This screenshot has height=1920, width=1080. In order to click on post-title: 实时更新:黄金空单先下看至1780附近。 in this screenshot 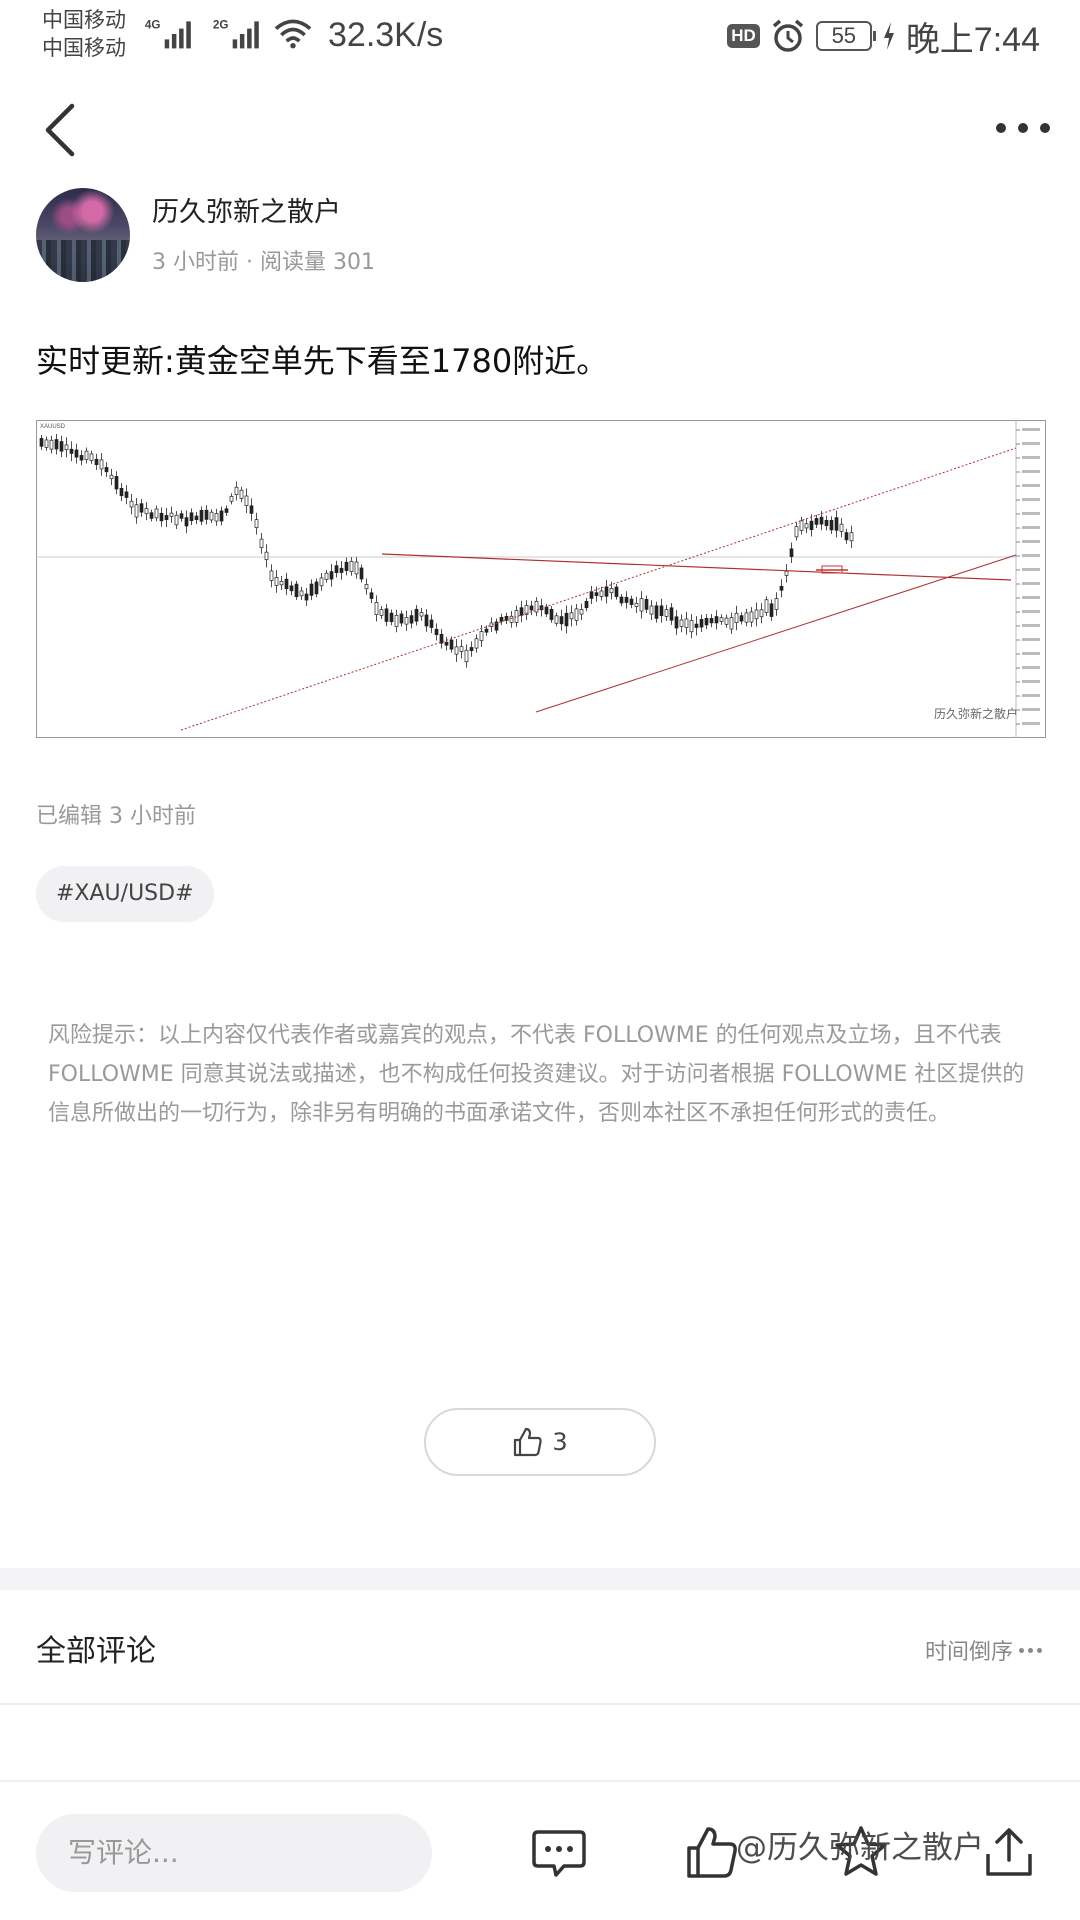, I will do `click(322, 361)`.